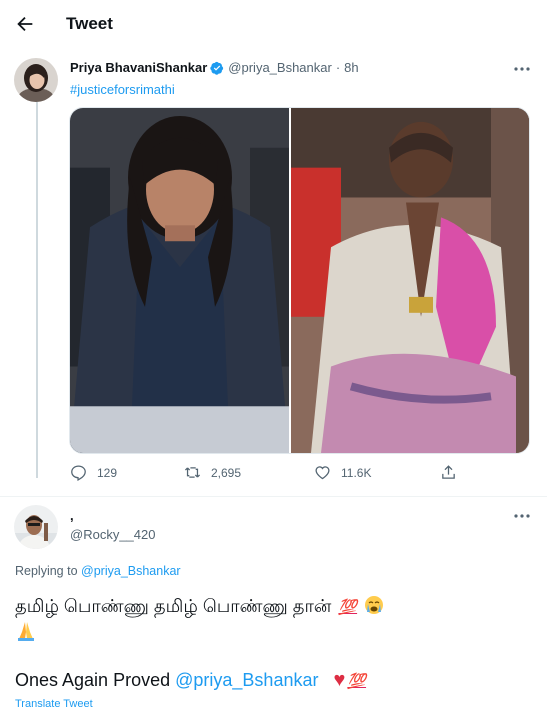  What do you see at coordinates (122, 89) in the screenshot?
I see `hashtag-link: #justiceforsrimathi` at bounding box center [122, 89].